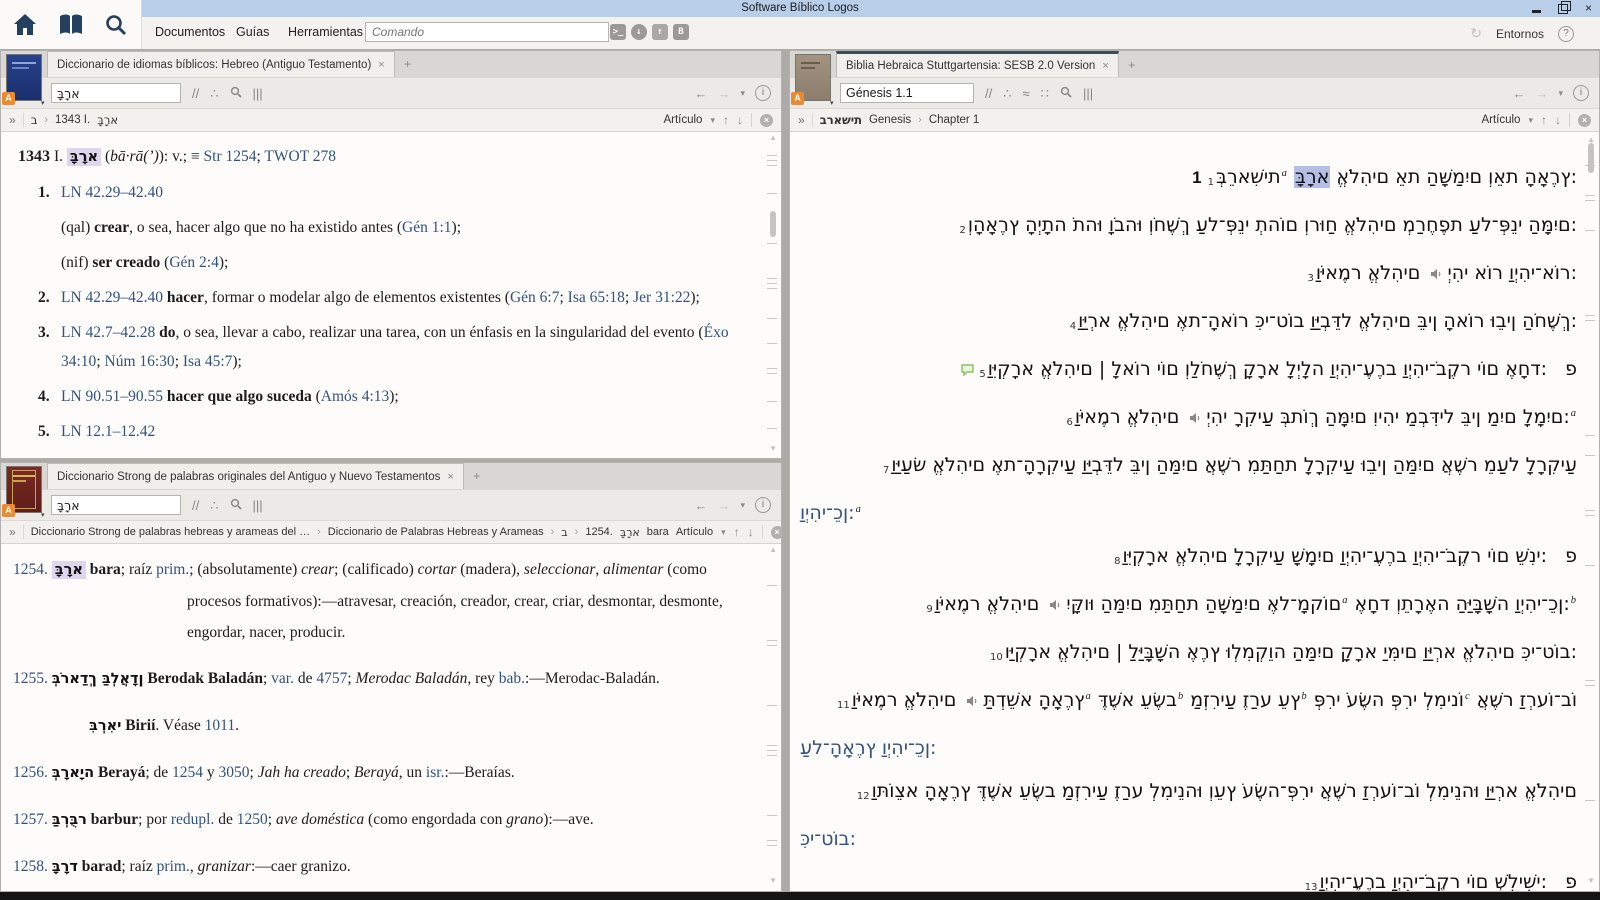  I want to click on search-icon, so click(116, 25).